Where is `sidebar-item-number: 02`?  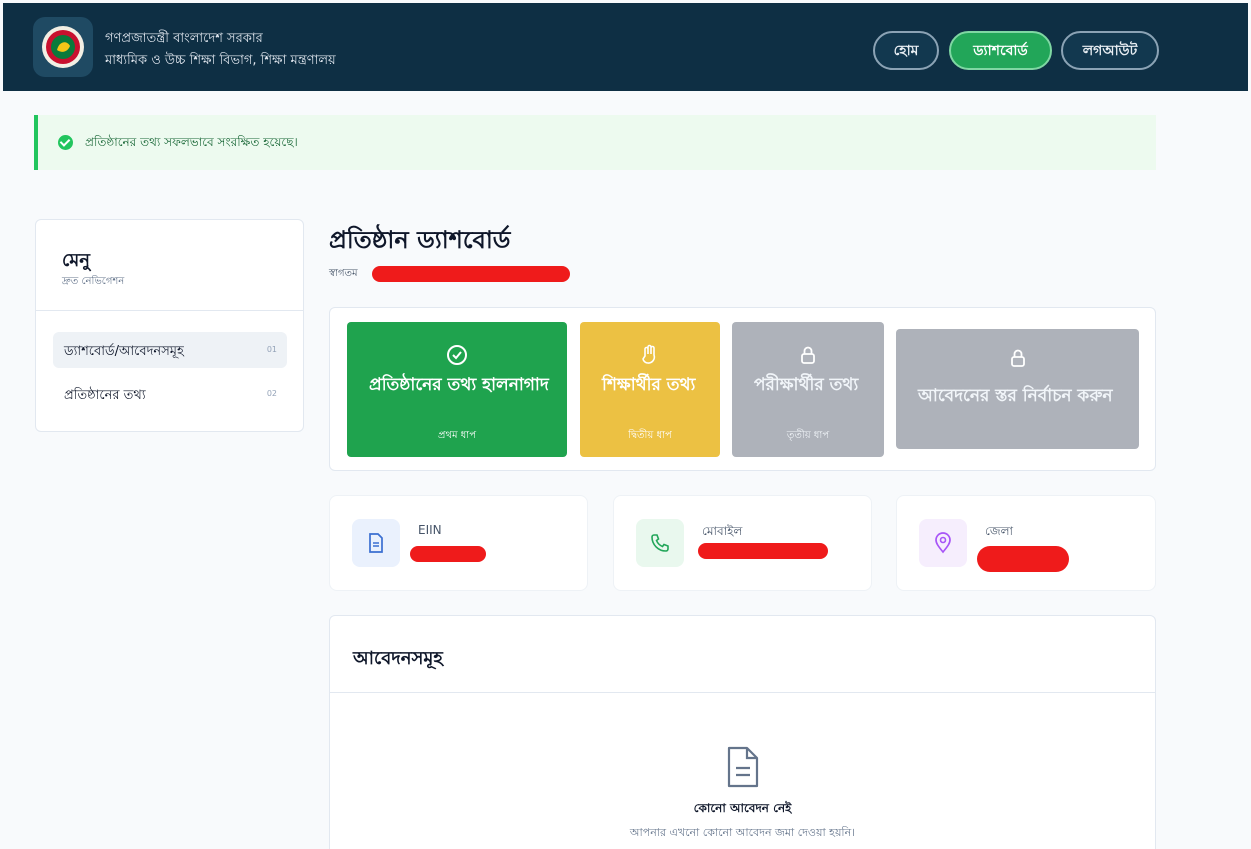 sidebar-item-number: 02 is located at coordinates (271, 393).